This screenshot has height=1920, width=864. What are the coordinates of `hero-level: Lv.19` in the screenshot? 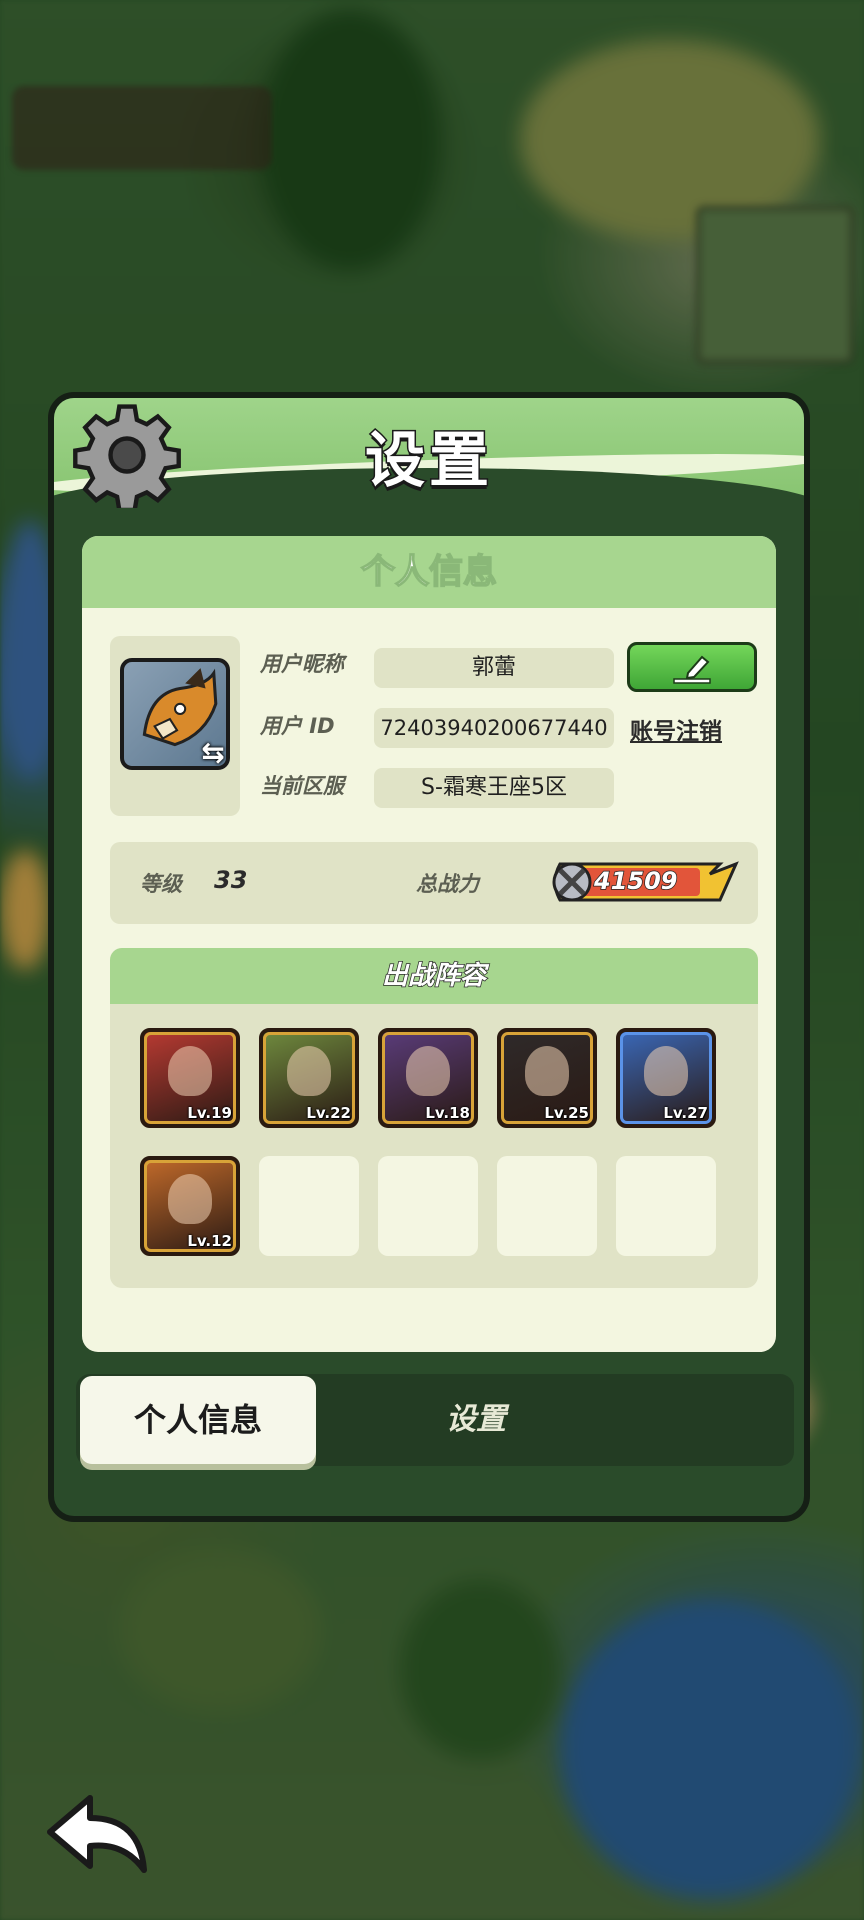 It's located at (209, 1113).